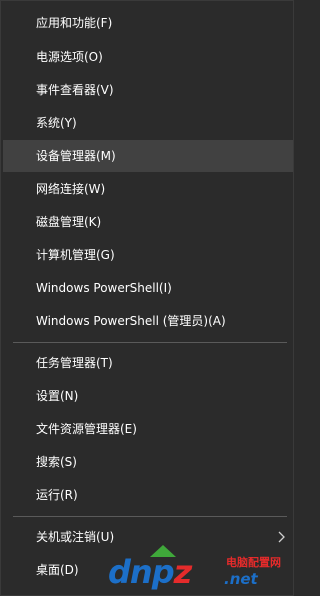  What do you see at coordinates (148, 123) in the screenshot?
I see `menu-item-system: 系统(Y)` at bounding box center [148, 123].